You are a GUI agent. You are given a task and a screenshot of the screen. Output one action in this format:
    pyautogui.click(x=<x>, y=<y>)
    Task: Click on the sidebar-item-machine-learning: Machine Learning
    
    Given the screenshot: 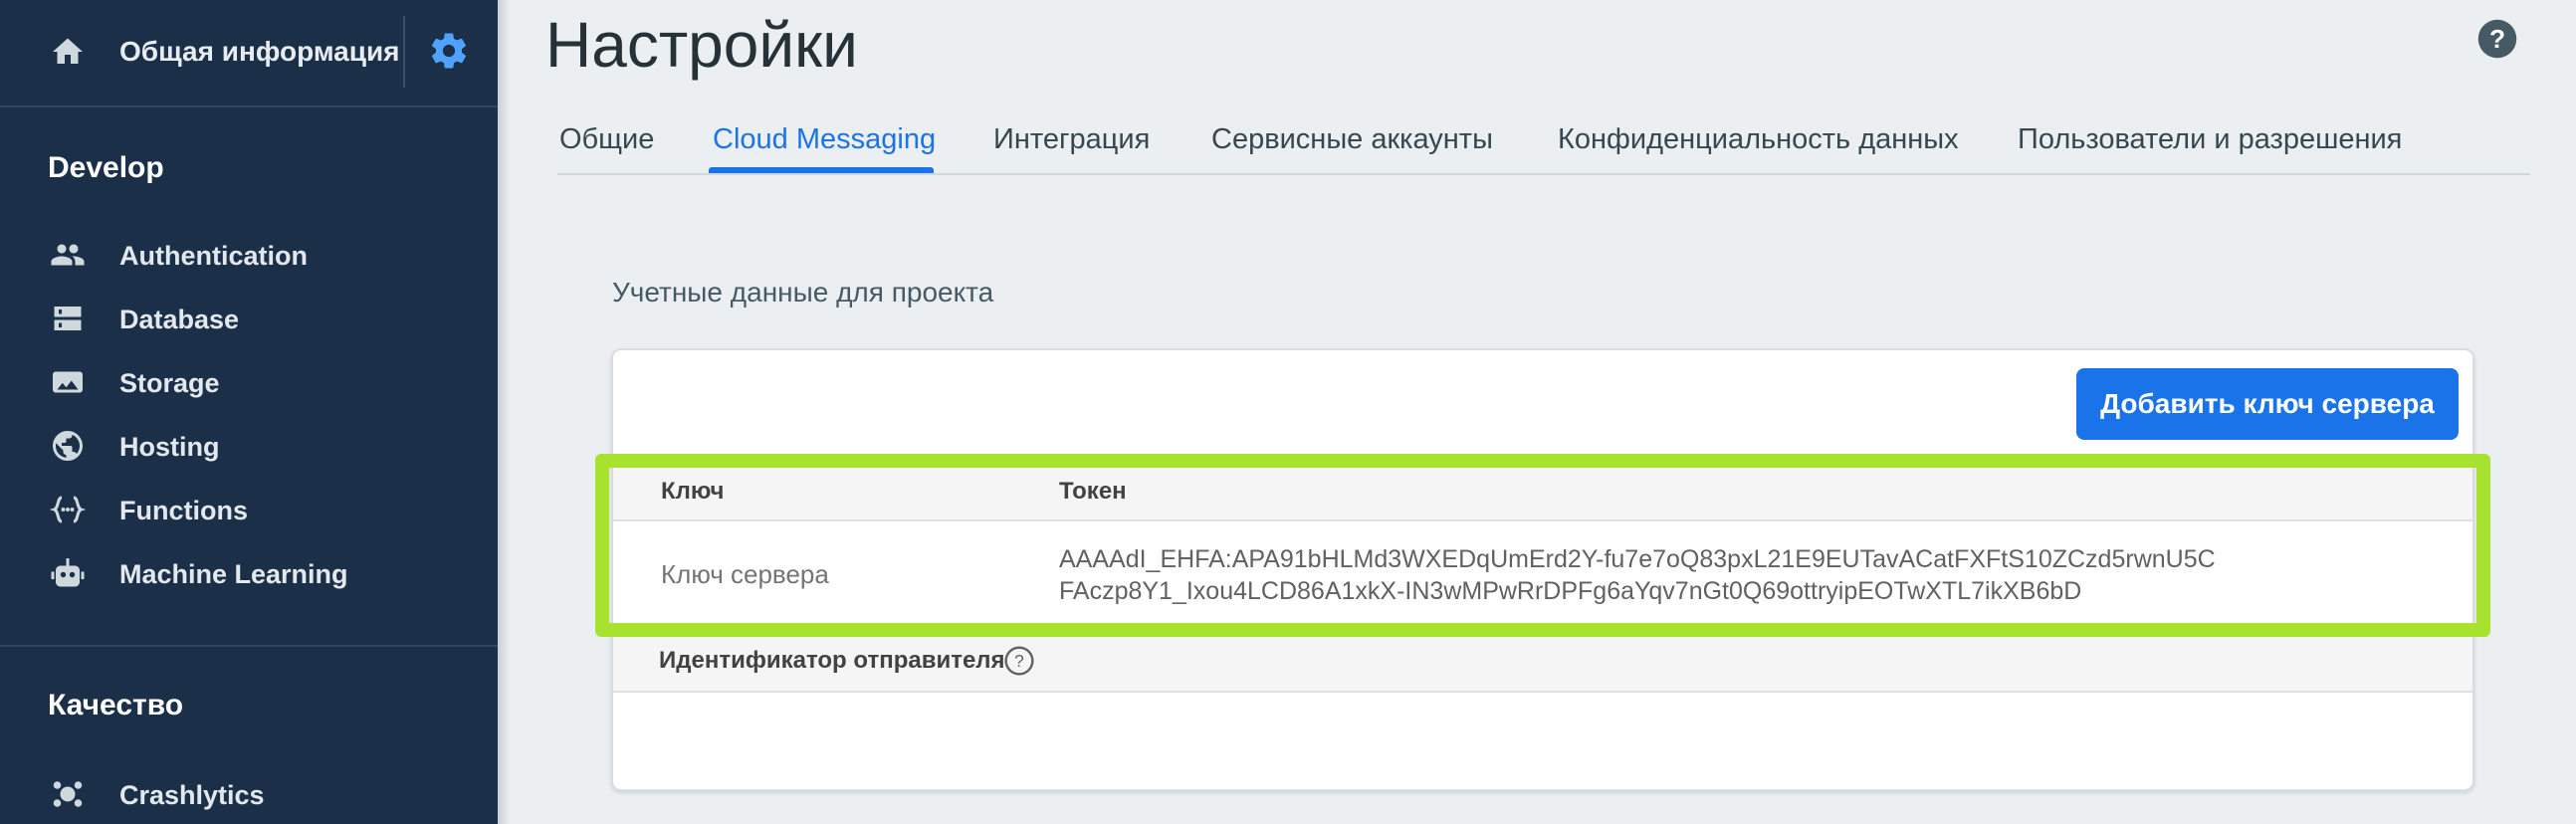 What is the action you would take?
    pyautogui.click(x=249, y=573)
    